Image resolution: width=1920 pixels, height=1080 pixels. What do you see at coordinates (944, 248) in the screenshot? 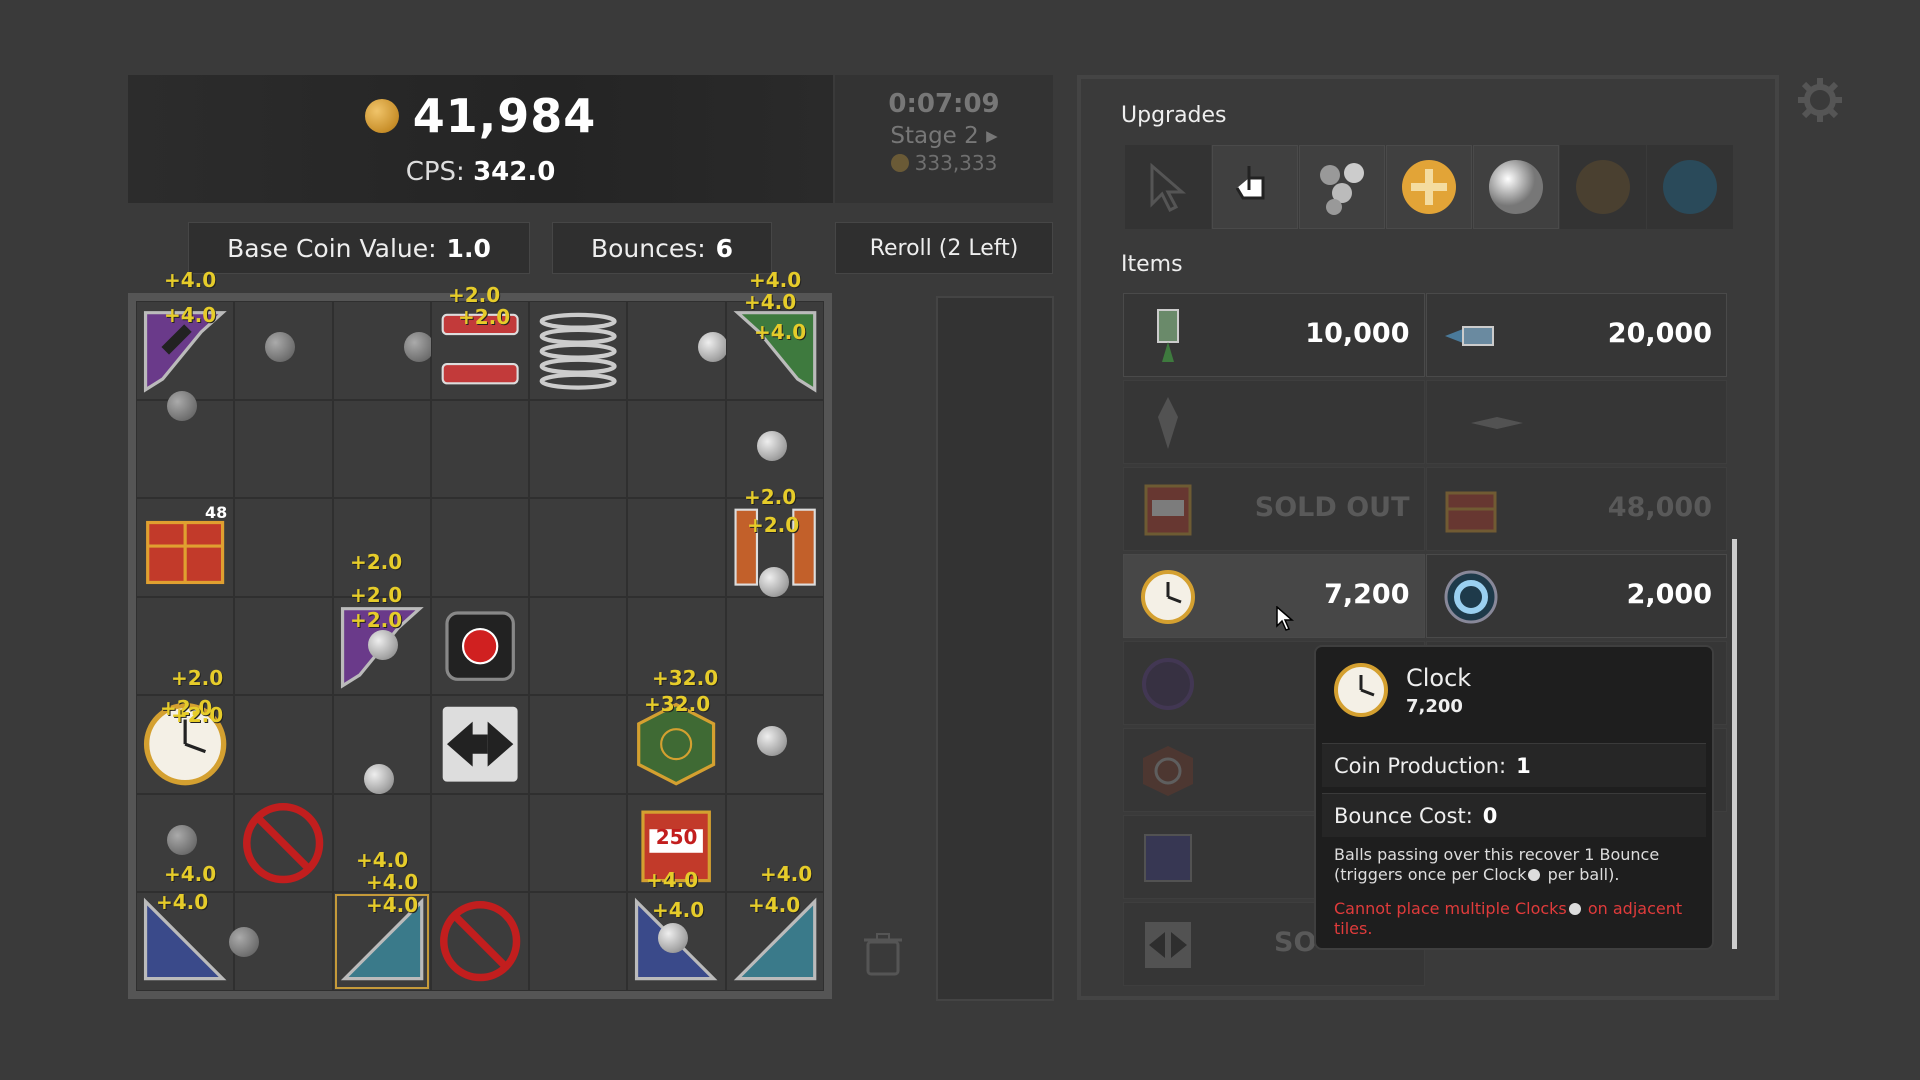
I see `reroll-button: Reroll (2 Left)` at bounding box center [944, 248].